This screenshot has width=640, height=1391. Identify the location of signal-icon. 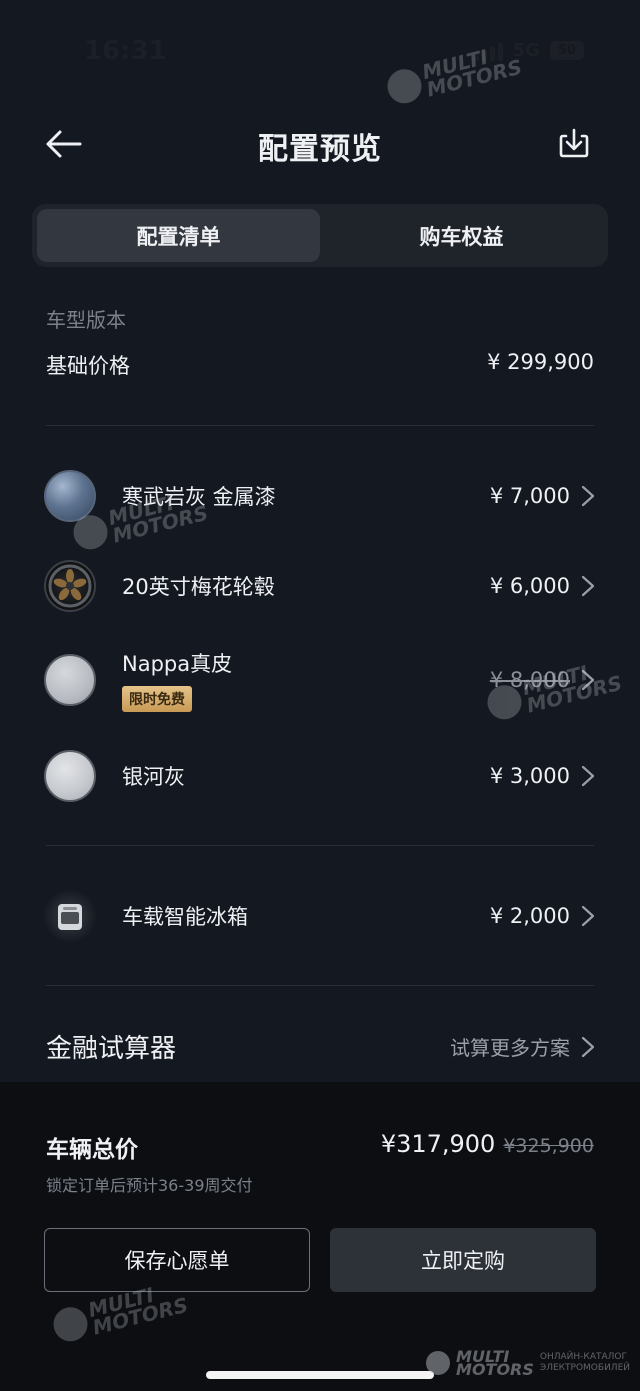
(488, 51).